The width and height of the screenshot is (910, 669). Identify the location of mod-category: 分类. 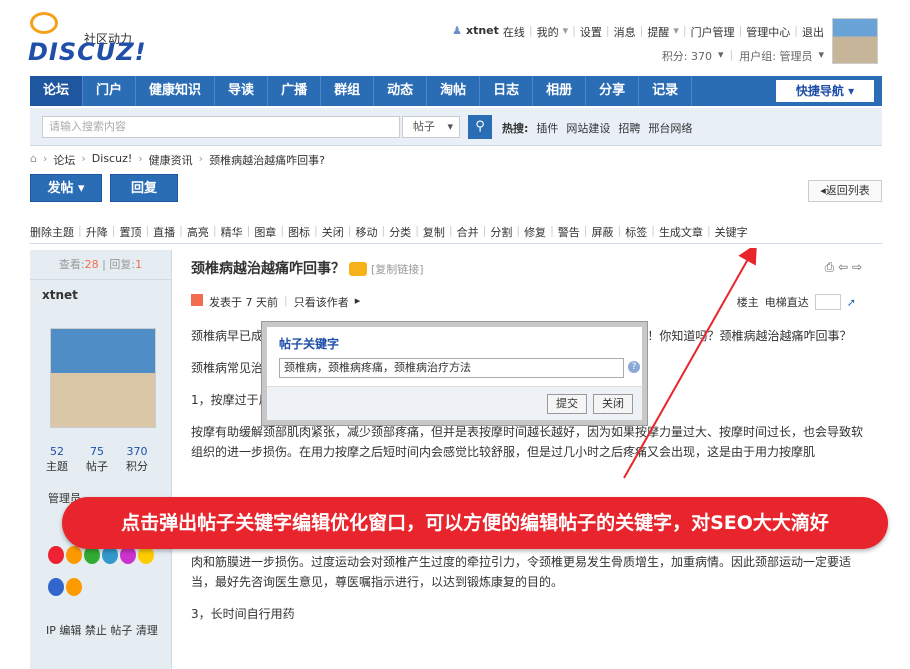
(400, 232).